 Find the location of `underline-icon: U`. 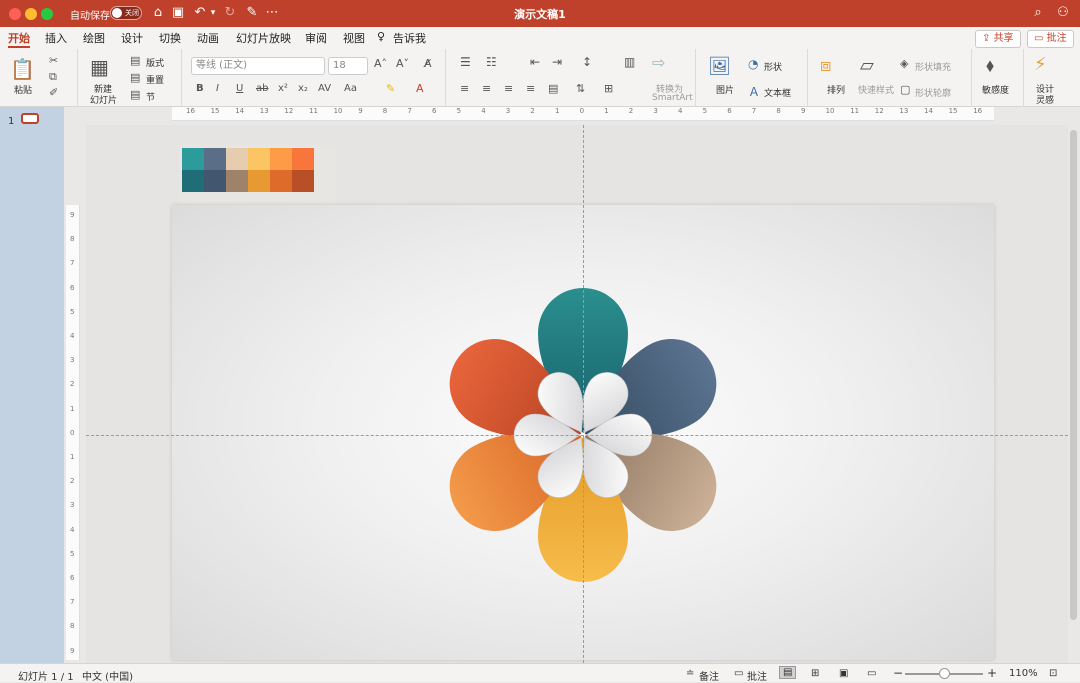

underline-icon: U is located at coordinates (239, 88).